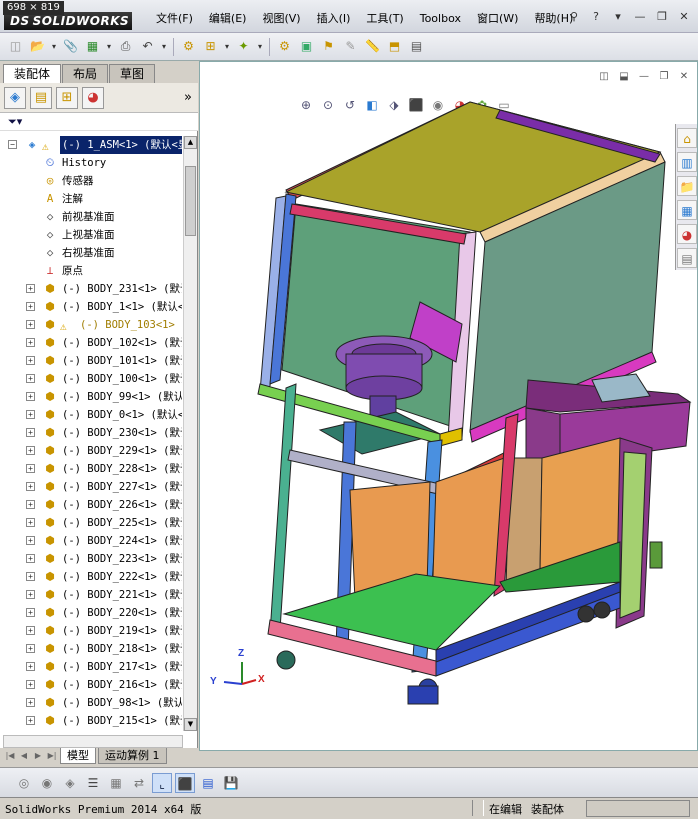  I want to click on insert-component-icon: ⚙, so click(188, 46).